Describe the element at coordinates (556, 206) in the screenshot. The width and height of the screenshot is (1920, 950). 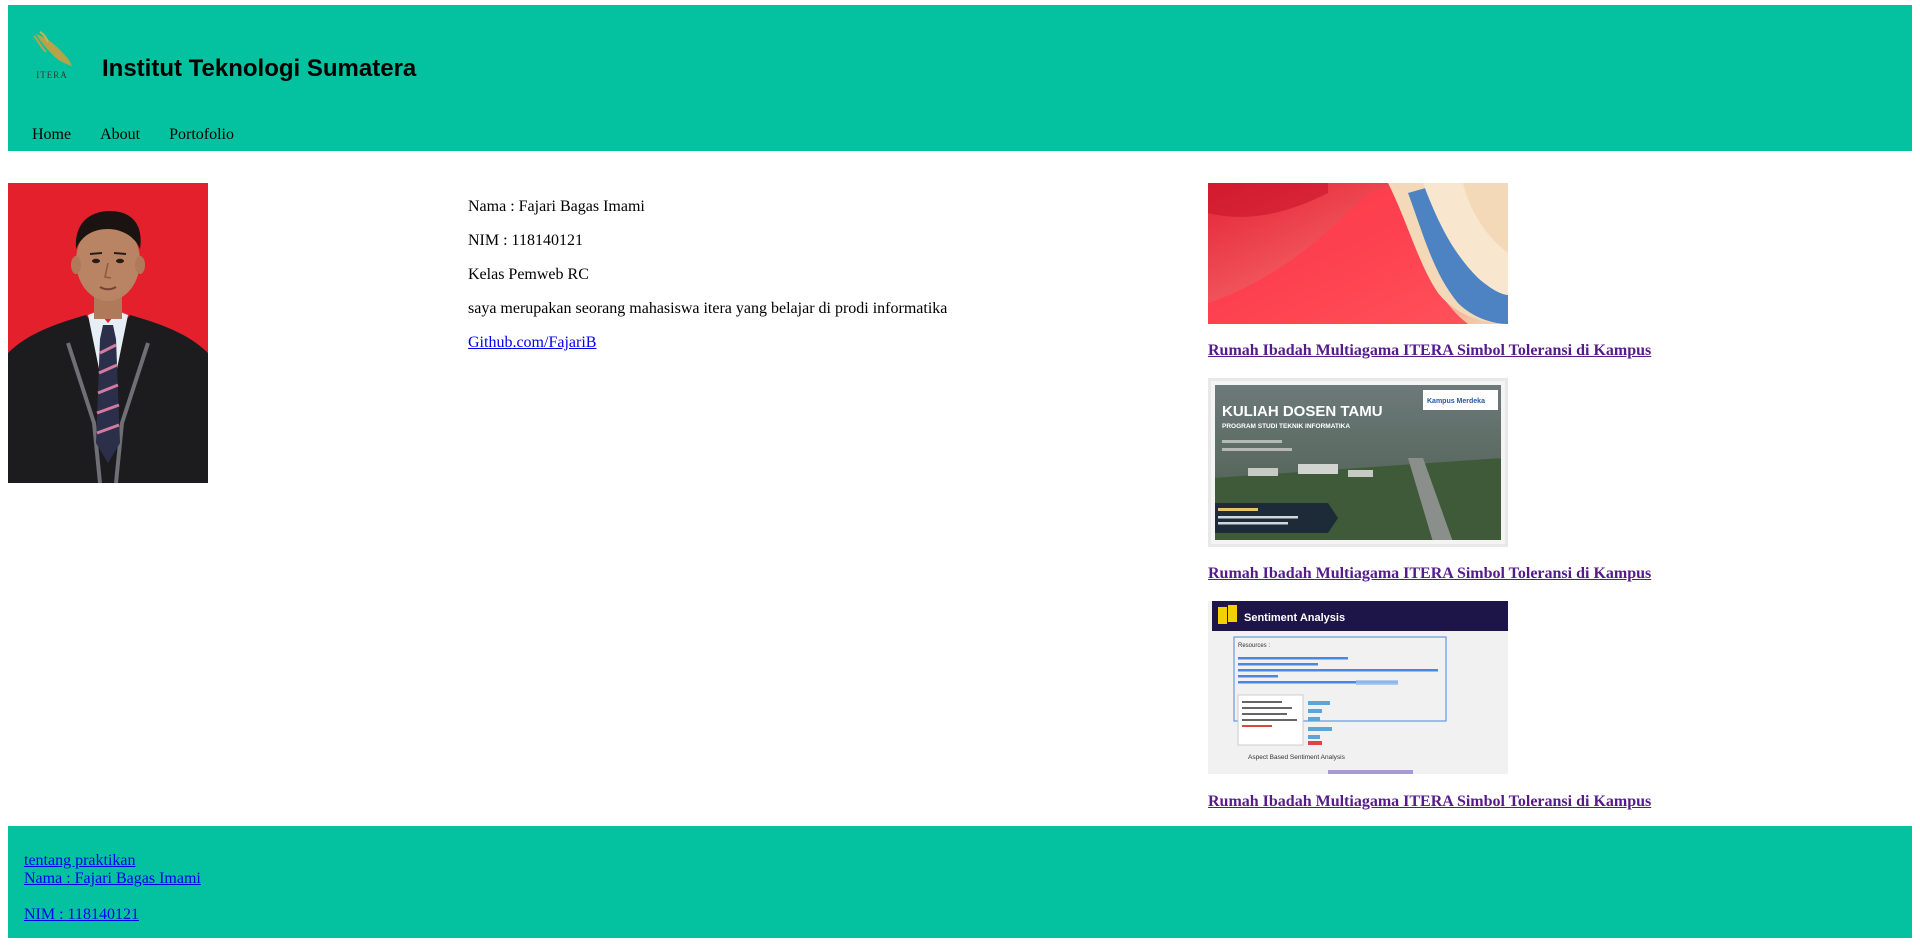
I see `profile-name: Nama : Fajari Bagas Imami` at that location.